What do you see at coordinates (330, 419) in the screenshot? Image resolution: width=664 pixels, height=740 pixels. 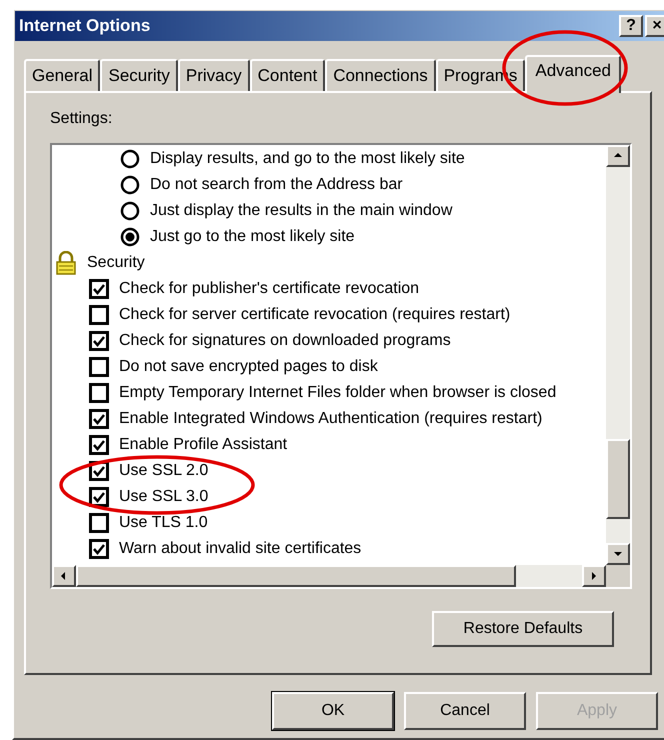 I see `option-label: Enable Integrated Windows Authentication (requires restart)` at bounding box center [330, 419].